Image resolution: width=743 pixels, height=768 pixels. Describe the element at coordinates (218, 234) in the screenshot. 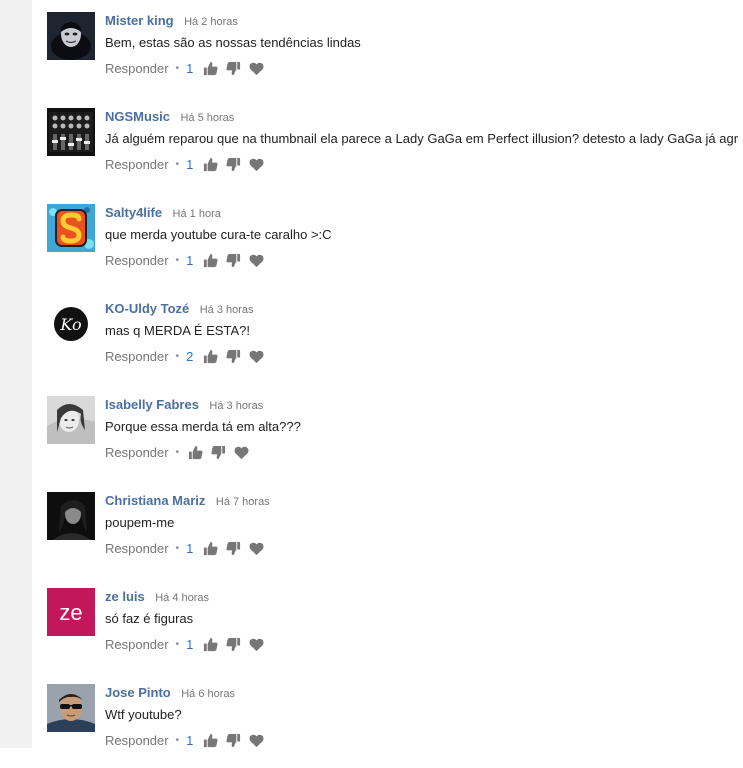

I see `comment-text: que merda youtube cura-te caralho >:C` at that location.